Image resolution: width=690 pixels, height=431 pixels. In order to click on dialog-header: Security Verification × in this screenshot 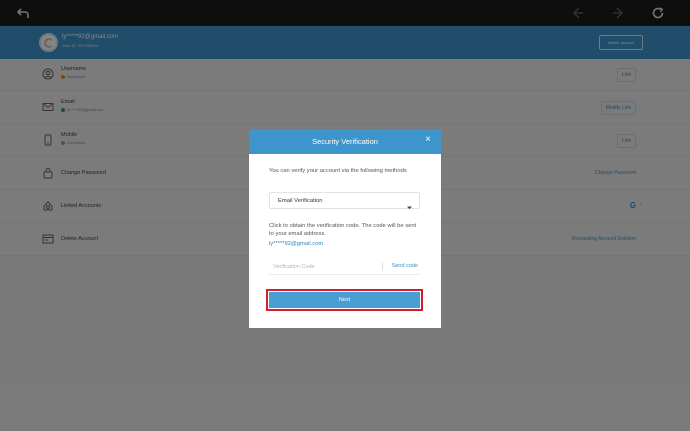, I will do `click(345, 141)`.